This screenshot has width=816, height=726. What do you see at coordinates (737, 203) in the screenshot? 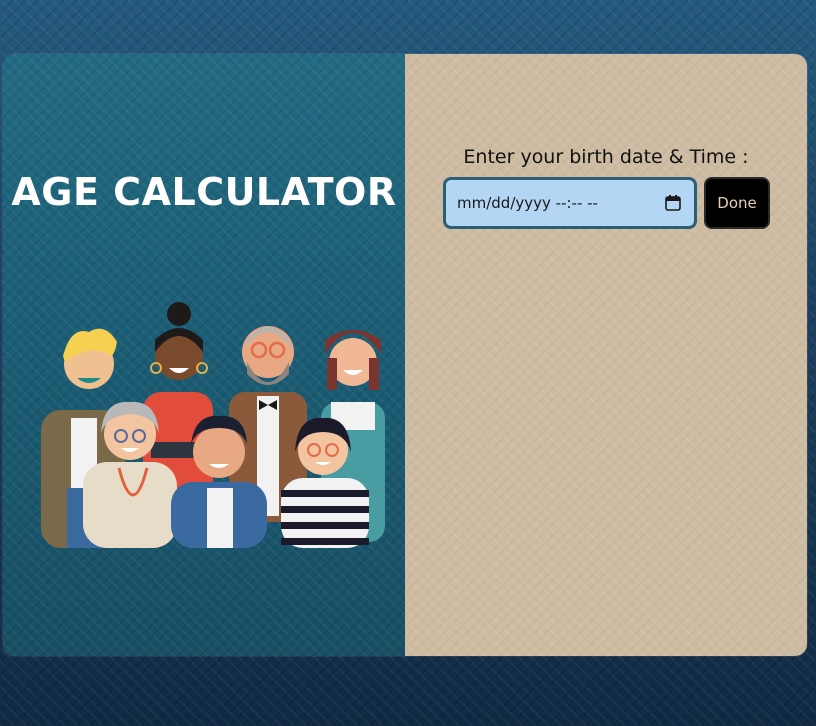
I see `done-button: Done` at bounding box center [737, 203].